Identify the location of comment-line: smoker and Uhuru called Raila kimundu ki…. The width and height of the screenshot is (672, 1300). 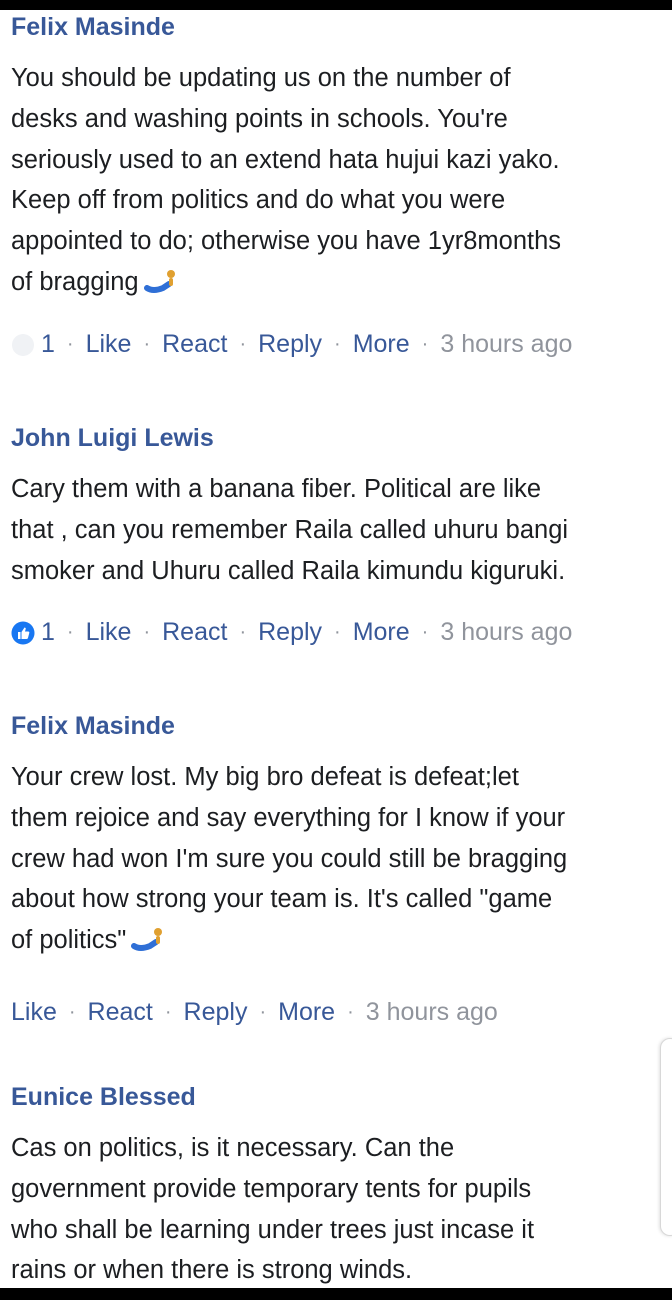
(288, 570).